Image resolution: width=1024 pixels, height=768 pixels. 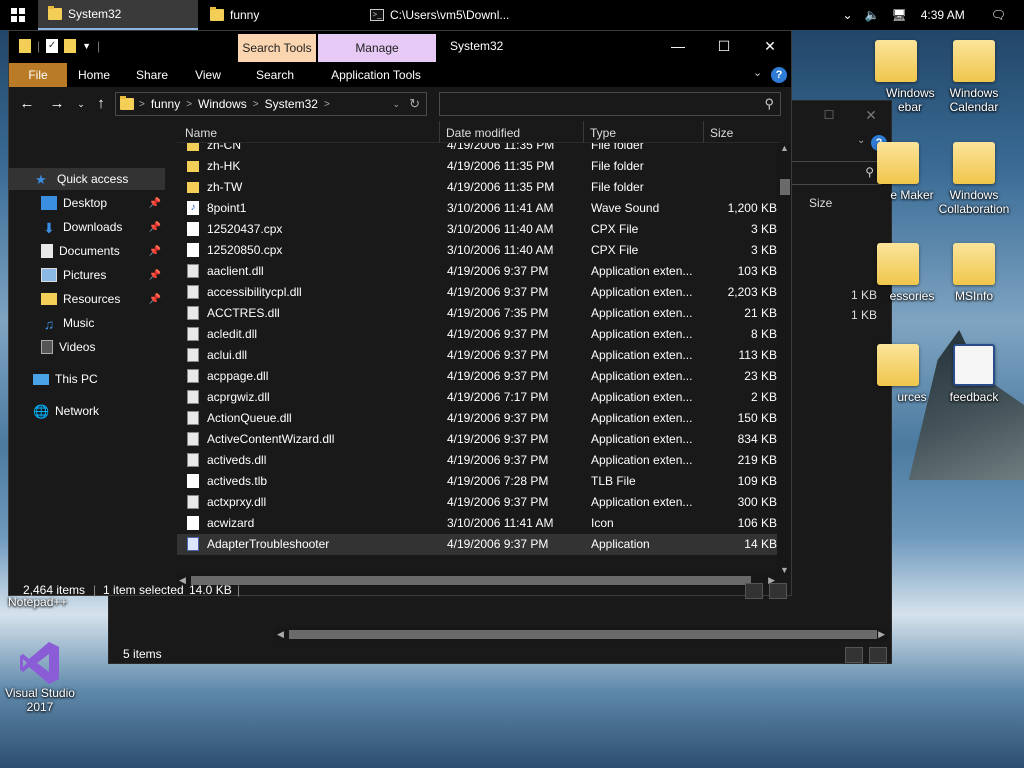 What do you see at coordinates (376, 75) in the screenshot?
I see `tab-application-tools: Application Tools` at bounding box center [376, 75].